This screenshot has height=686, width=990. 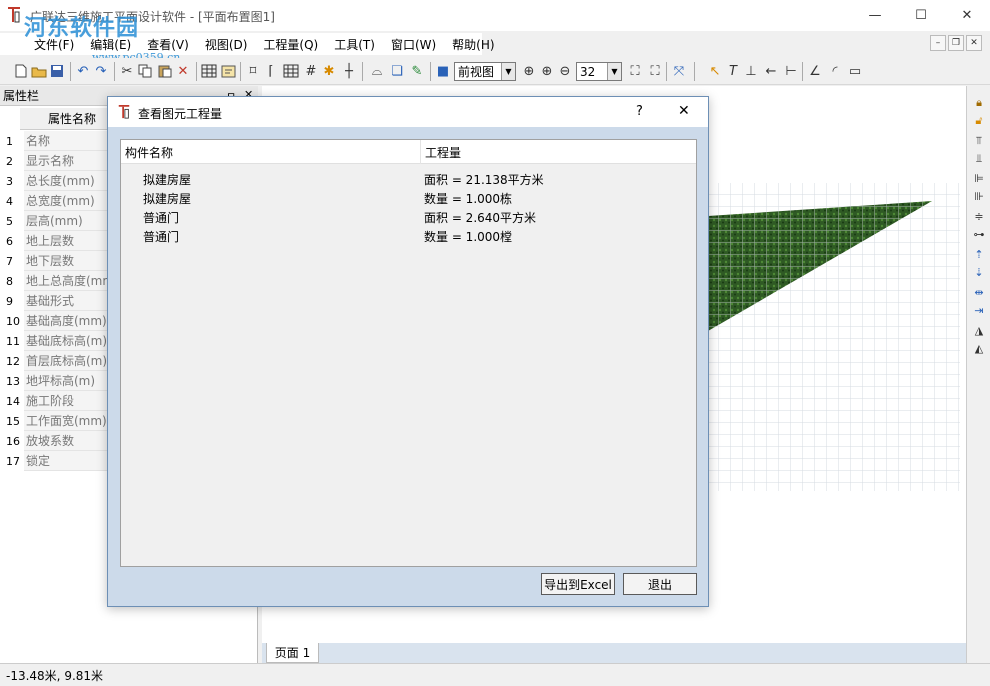 I want to click on component-quantity: 面积 = 21.138平方米, so click(x=484, y=180).